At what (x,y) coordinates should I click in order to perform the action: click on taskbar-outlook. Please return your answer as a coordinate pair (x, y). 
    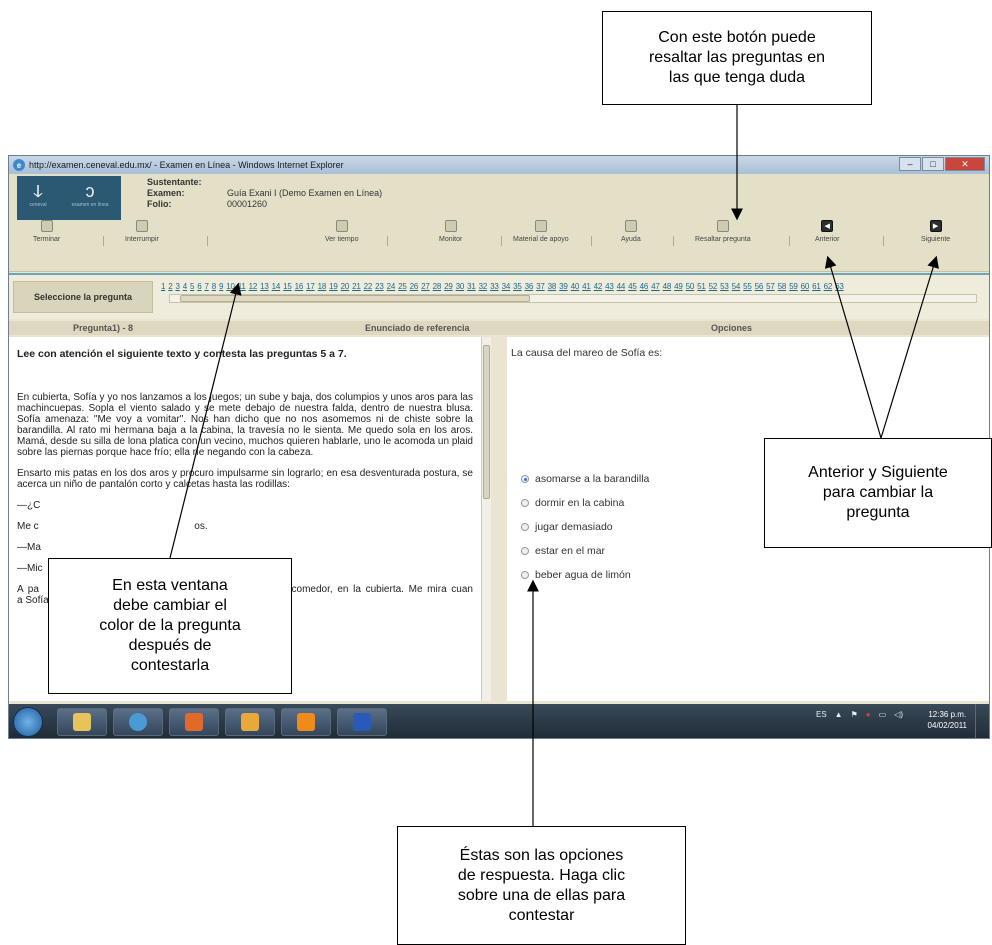
    Looking at the image, I should click on (250, 722).